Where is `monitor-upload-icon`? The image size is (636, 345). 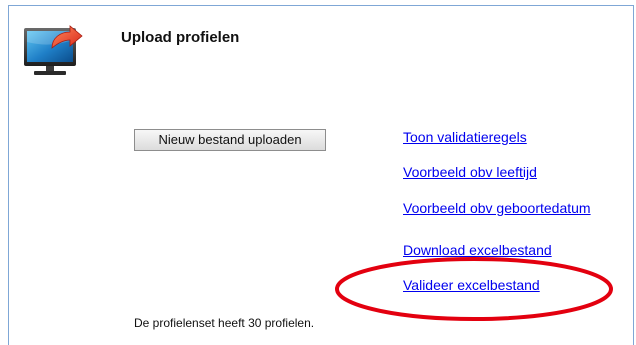 monitor-upload-icon is located at coordinates (53, 50).